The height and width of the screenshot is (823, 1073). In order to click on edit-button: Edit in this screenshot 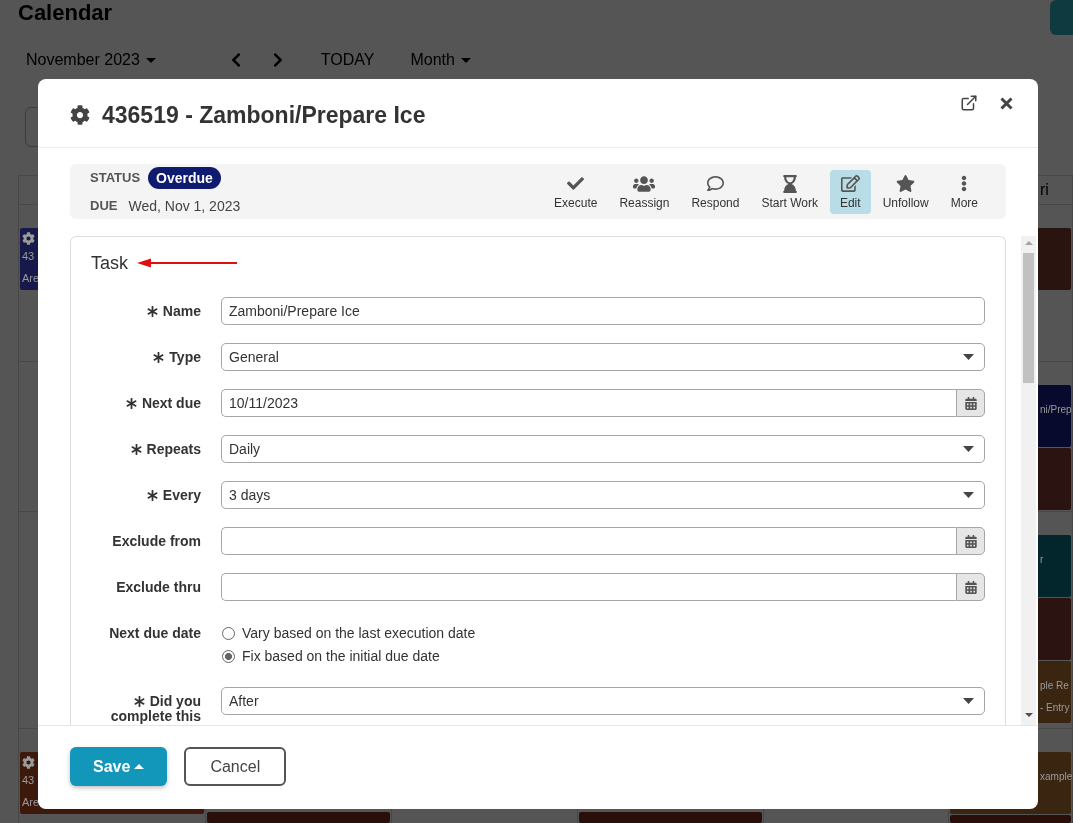, I will do `click(850, 191)`.